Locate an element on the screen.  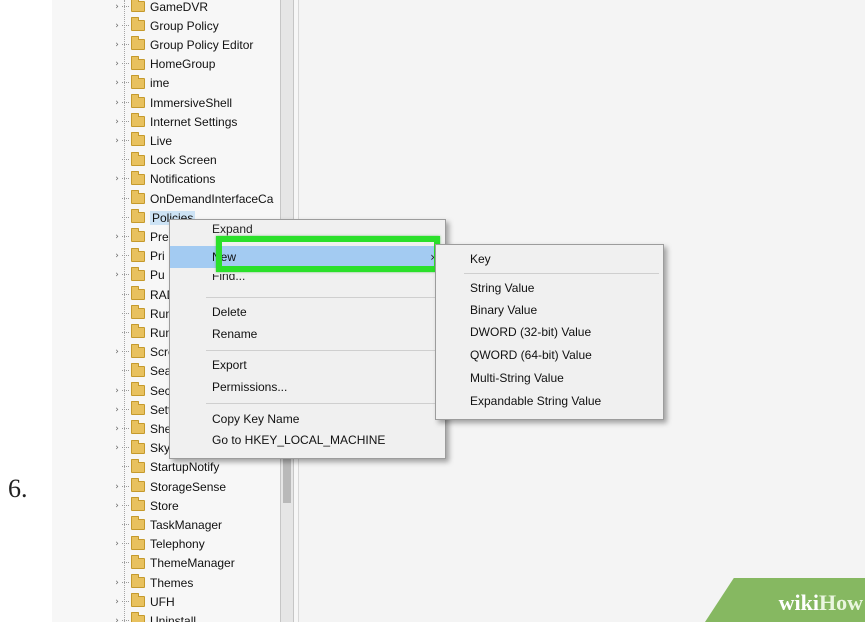
submenu-item-binary-value: Binary Value is located at coordinates (549, 310).